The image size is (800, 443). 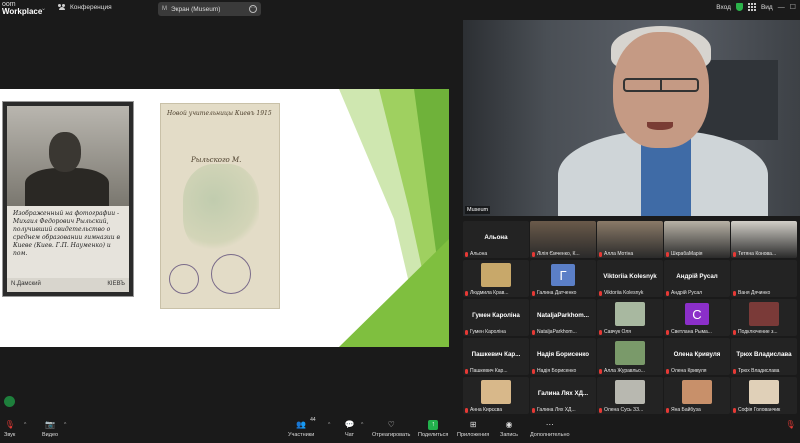 I want to click on maximize-icon: ☐, so click(x=793, y=7).